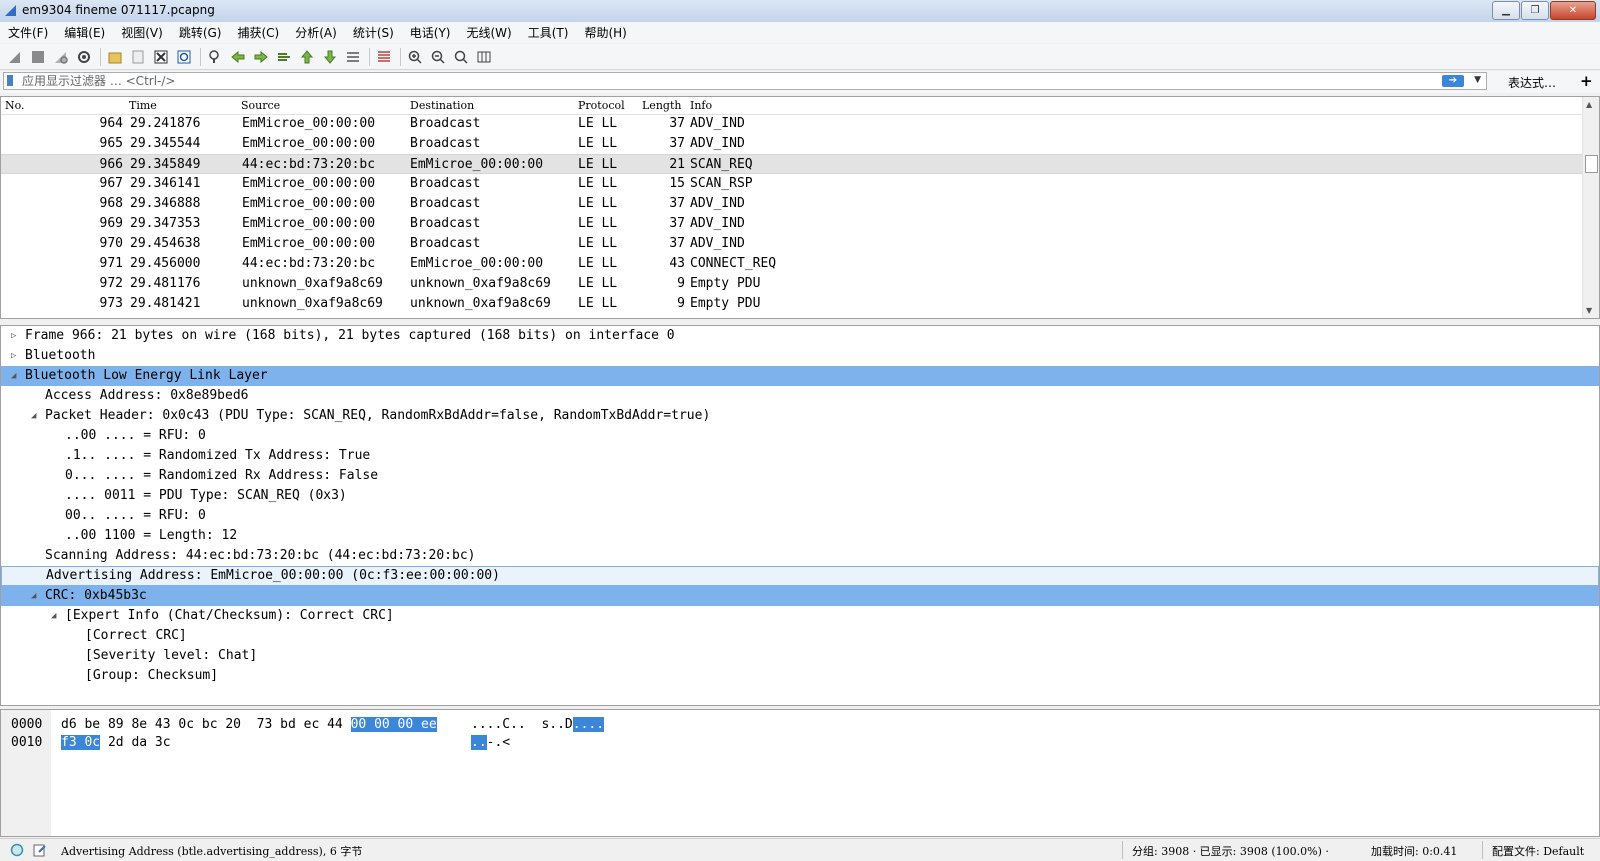 The width and height of the screenshot is (1600, 861). Describe the element at coordinates (800, 536) in the screenshot. I see `detail-tree-item: ..00 1100 = Length: 12` at that location.